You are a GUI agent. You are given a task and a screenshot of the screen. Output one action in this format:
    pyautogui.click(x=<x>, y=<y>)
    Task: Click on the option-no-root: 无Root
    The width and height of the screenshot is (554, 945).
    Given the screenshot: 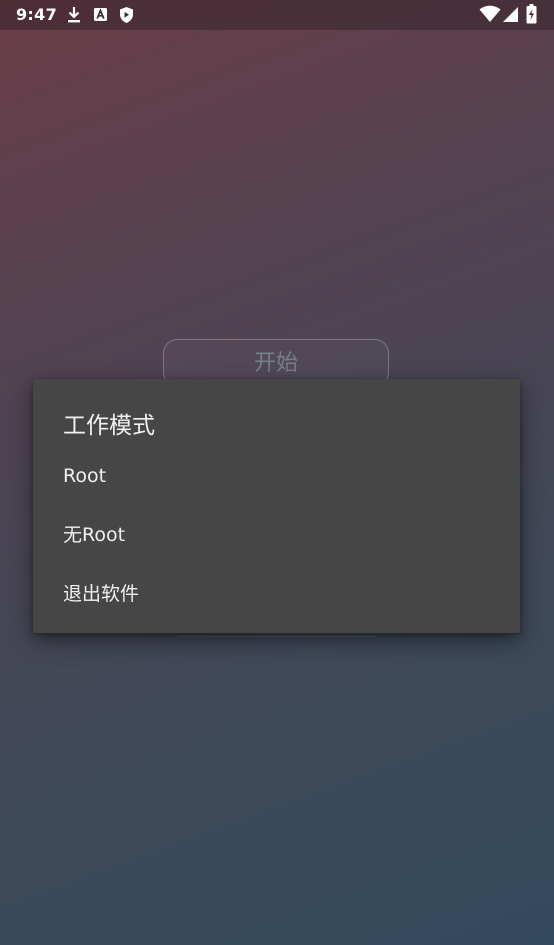 What is the action you would take?
    pyautogui.click(x=276, y=535)
    